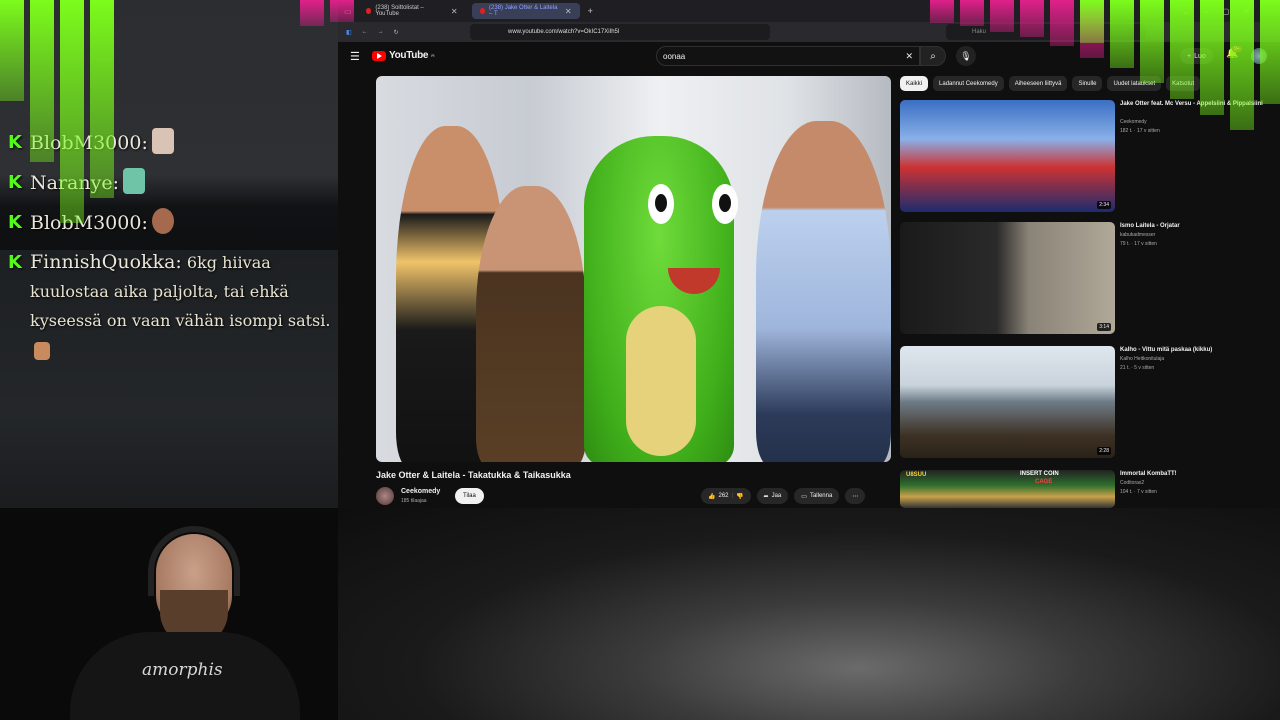 The width and height of the screenshot is (1280, 720). I want to click on nav-forward-icon: →, so click(381, 32).